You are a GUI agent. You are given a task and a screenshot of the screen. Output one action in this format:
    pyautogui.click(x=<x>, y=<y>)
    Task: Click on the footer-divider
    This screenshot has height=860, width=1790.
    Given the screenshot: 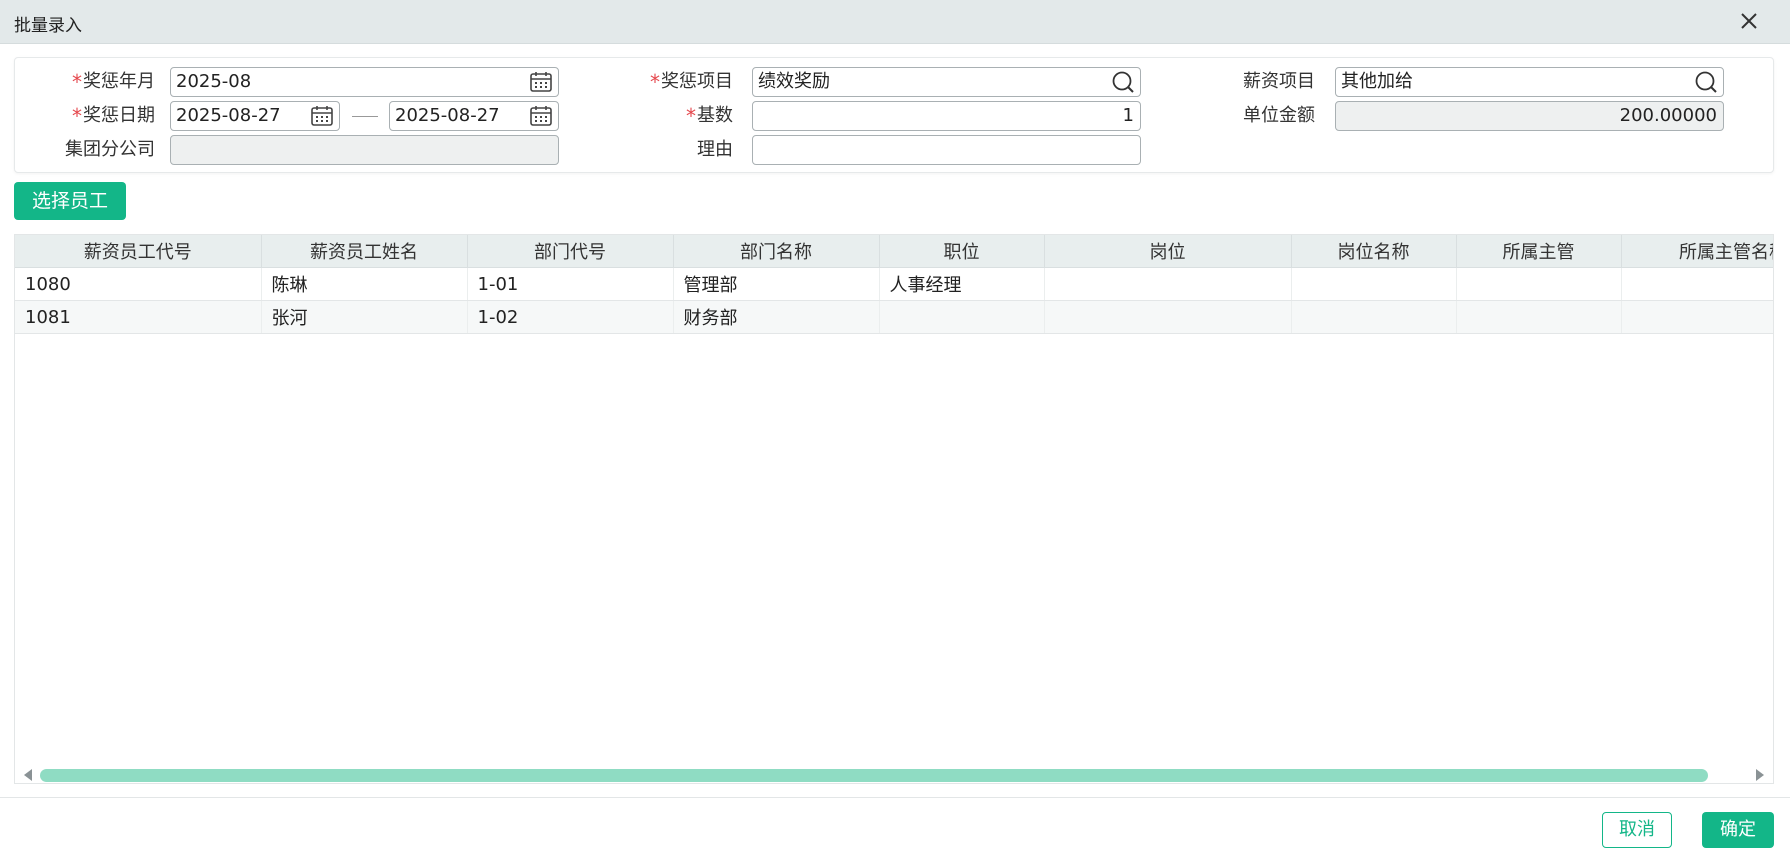 What is the action you would take?
    pyautogui.click(x=895, y=797)
    